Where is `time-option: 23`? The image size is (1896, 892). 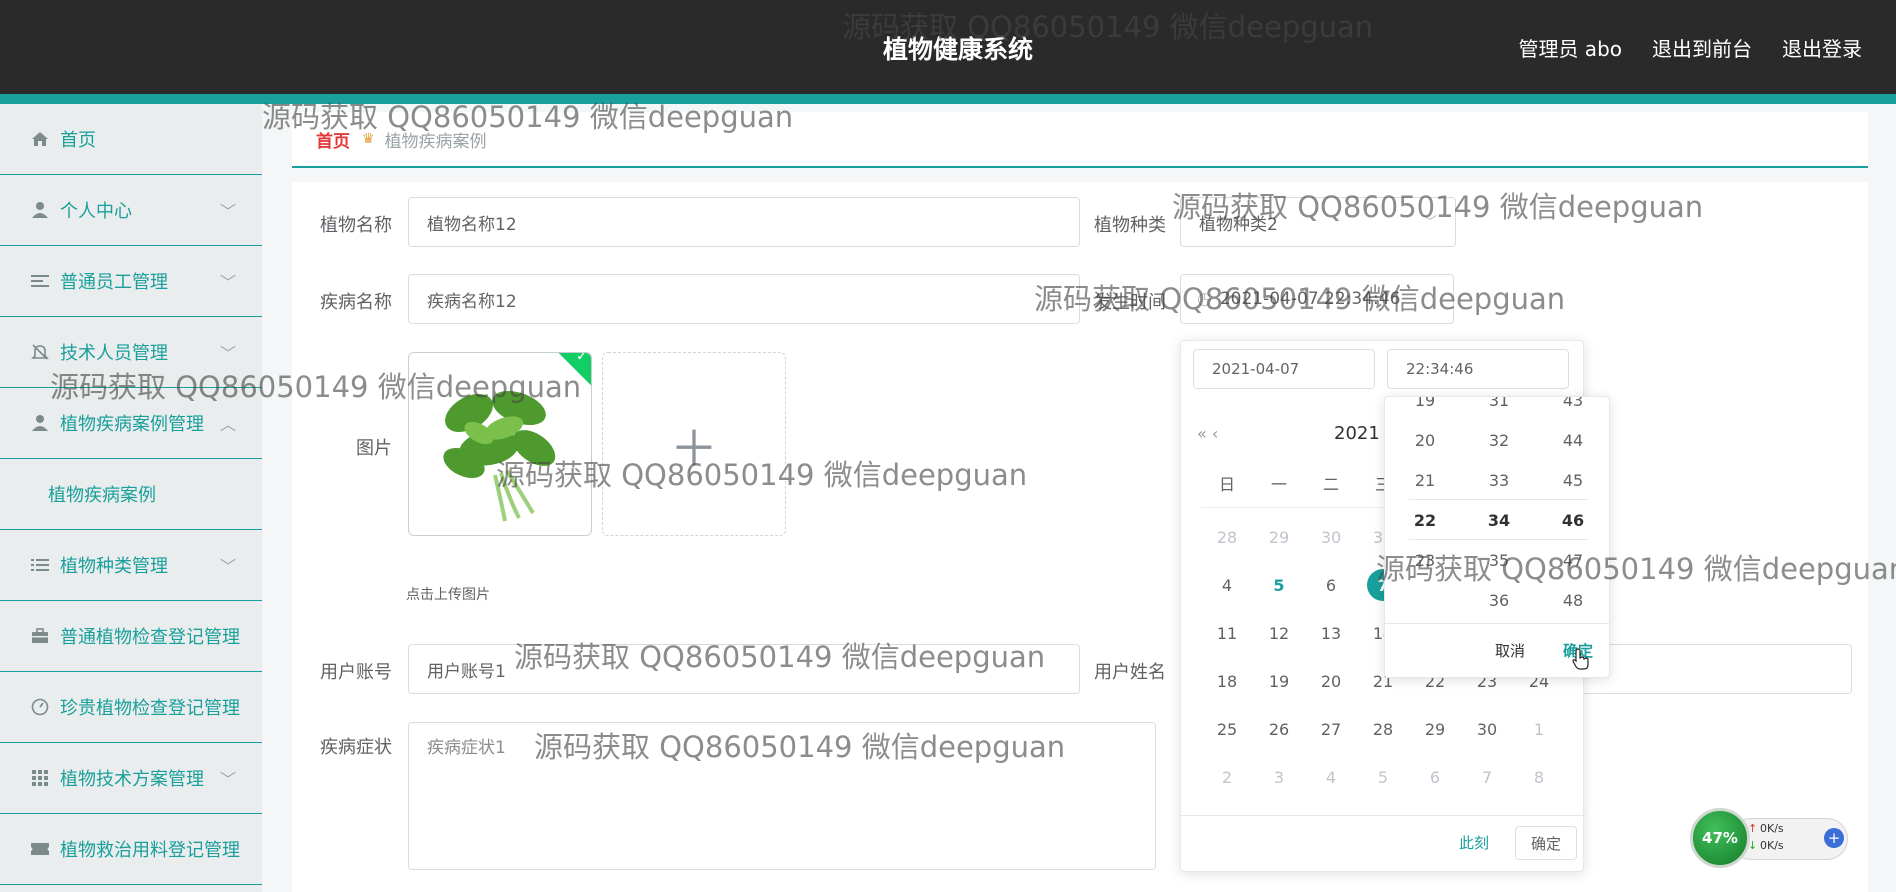
time-option: 23 is located at coordinates (1425, 561).